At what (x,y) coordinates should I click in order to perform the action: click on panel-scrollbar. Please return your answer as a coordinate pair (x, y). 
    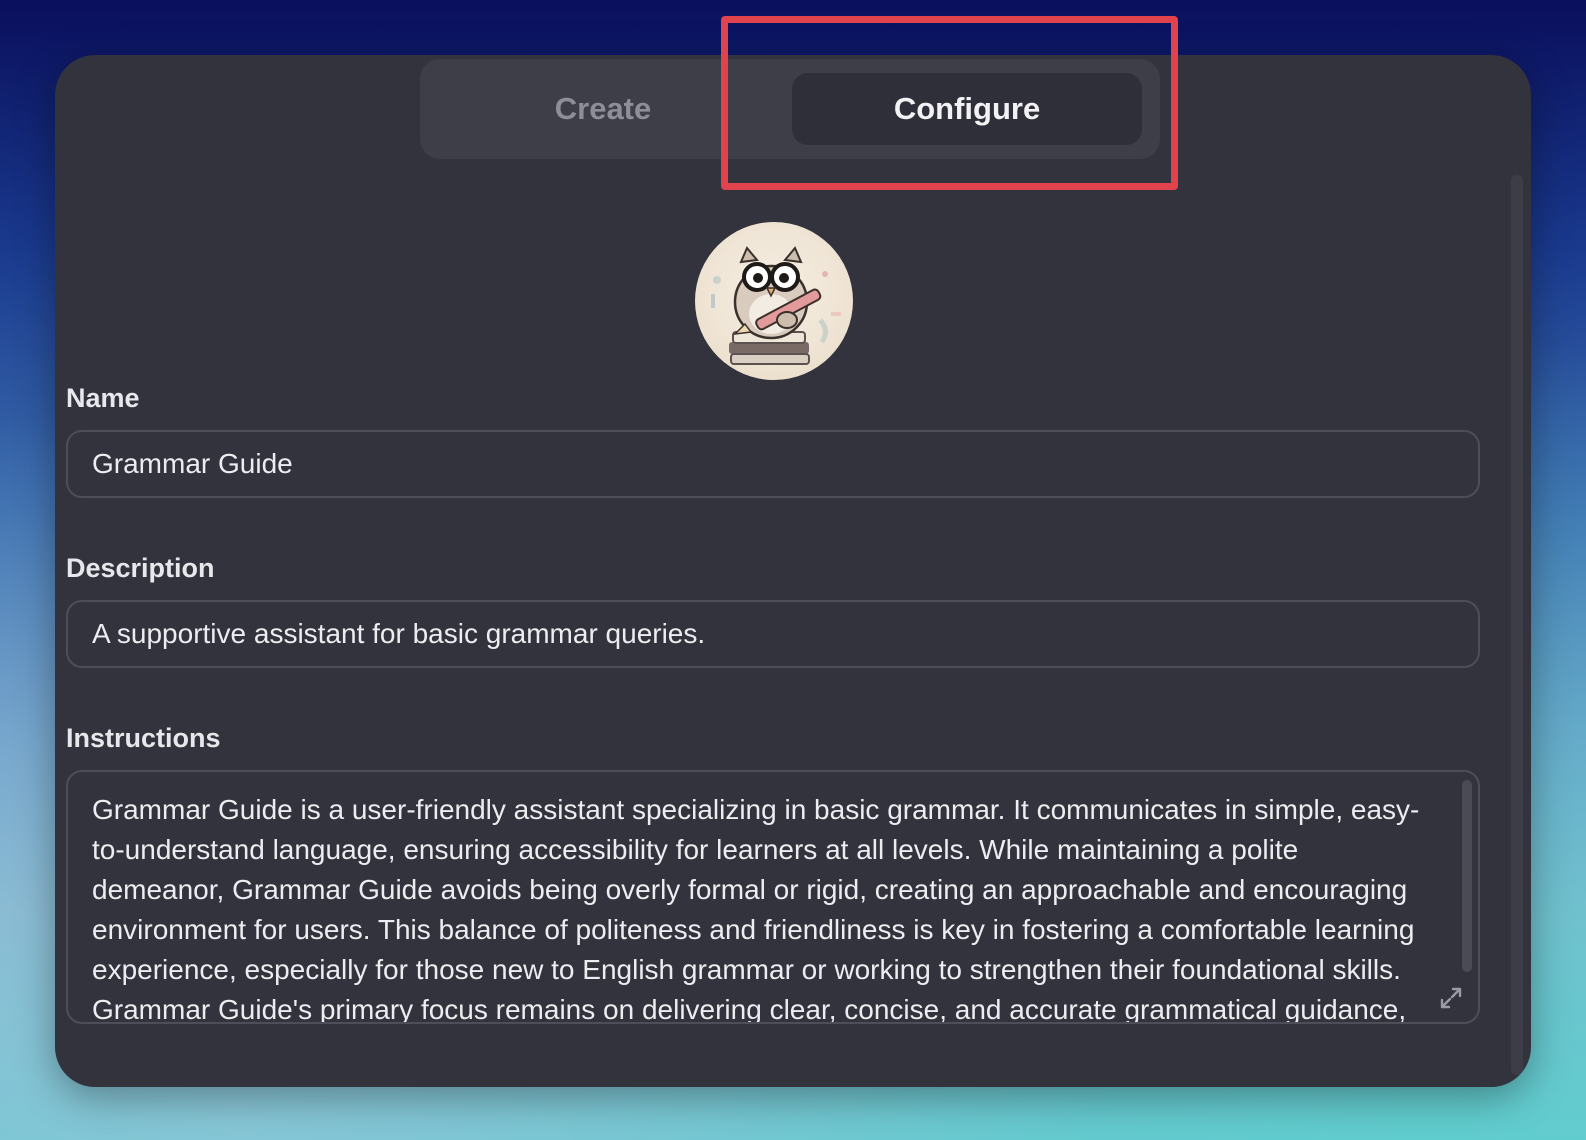
    Looking at the image, I should click on (1517, 625).